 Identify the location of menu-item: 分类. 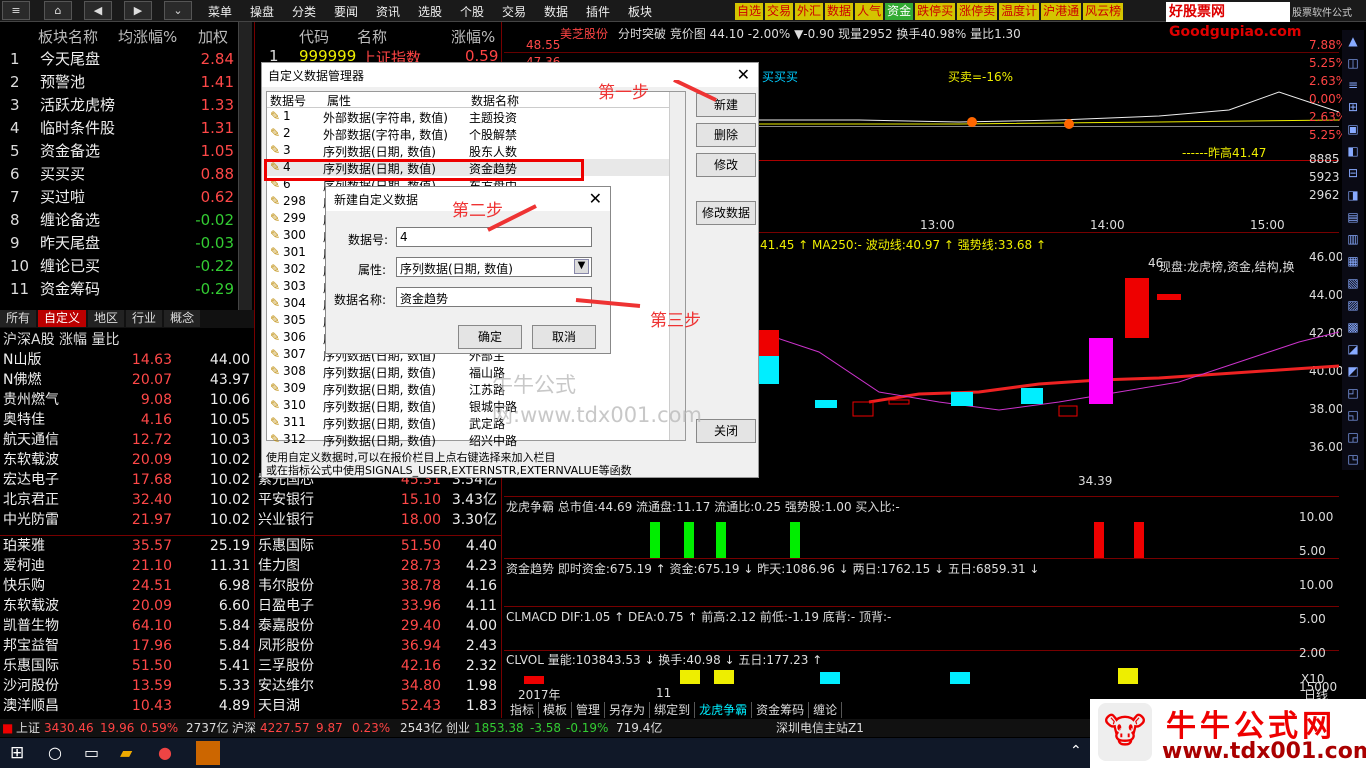
(313, 11).